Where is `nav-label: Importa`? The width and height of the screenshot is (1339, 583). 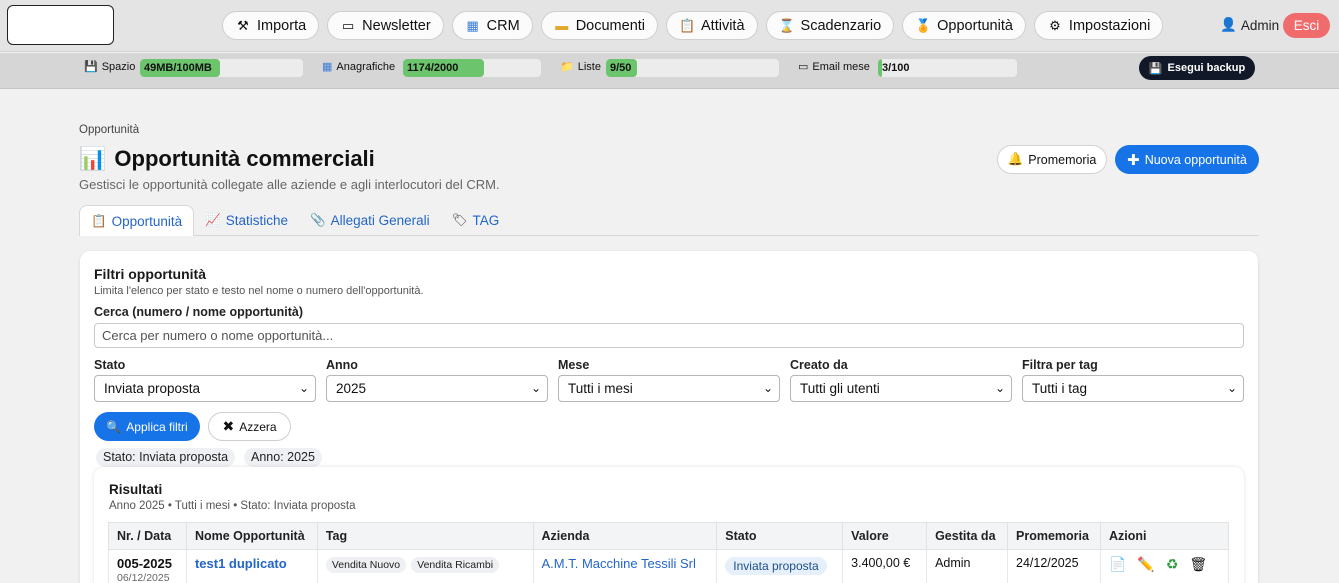
nav-label: Importa is located at coordinates (282, 25).